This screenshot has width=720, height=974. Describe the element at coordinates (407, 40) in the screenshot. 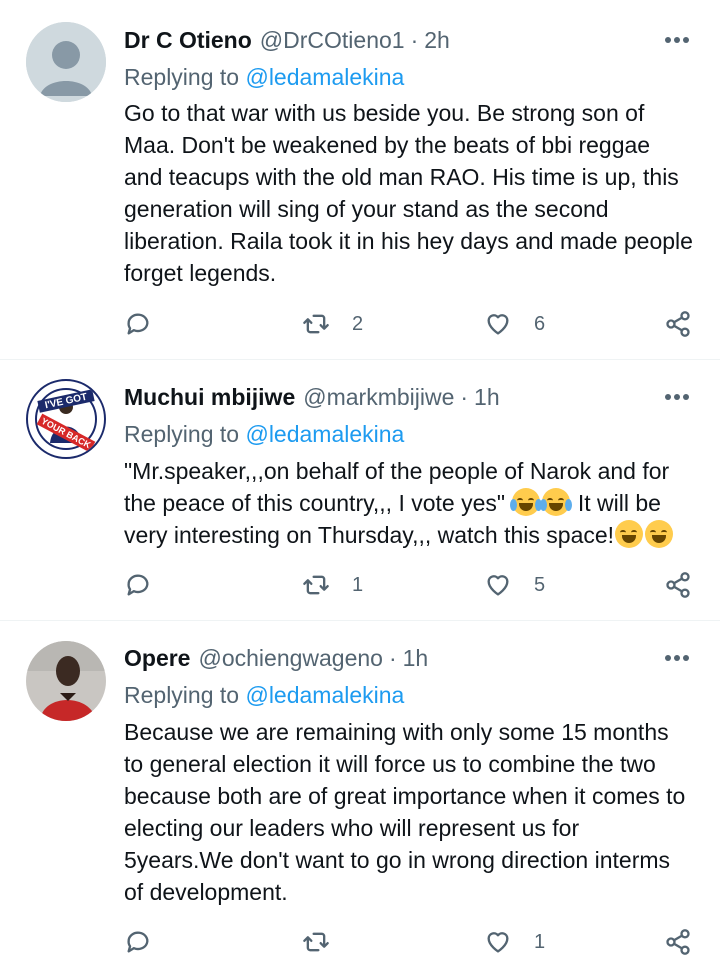

I see `tweet-header: Dr C Otieno @DrCOtieno1 · 2h` at that location.